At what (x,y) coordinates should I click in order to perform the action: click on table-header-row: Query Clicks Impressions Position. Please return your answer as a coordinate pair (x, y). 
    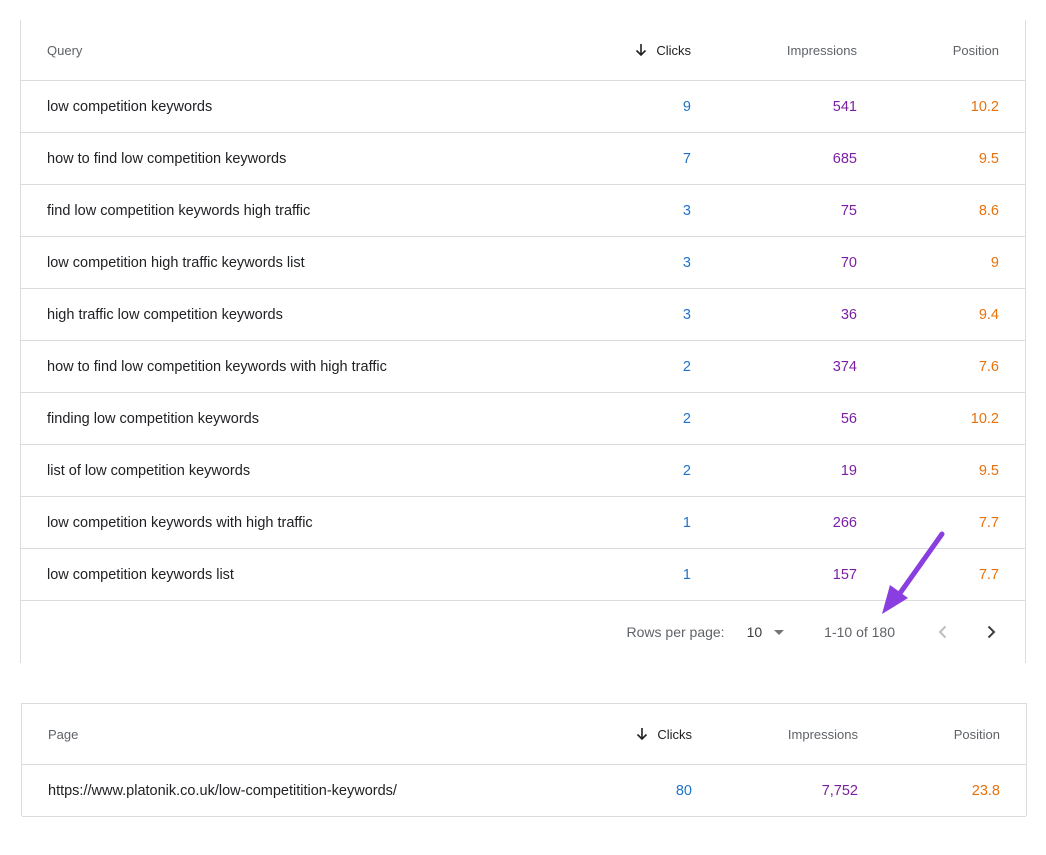
    Looking at the image, I should click on (523, 50).